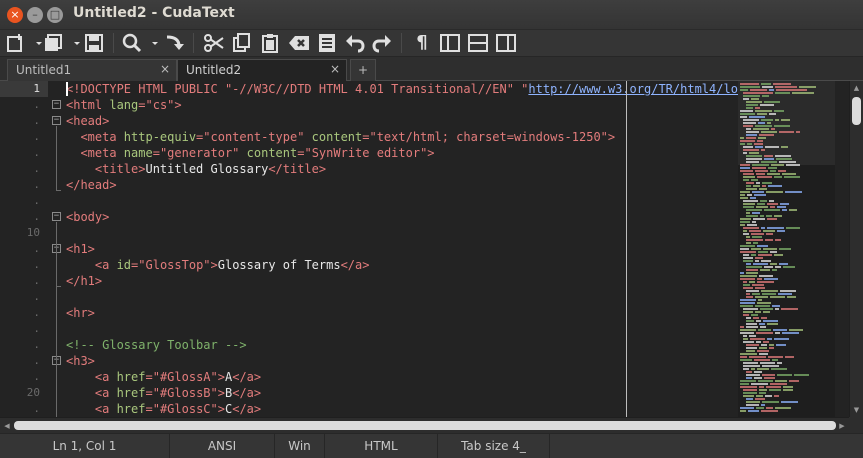  Describe the element at coordinates (34, 43) in the screenshot. I see `new-file-menu-icon` at that location.